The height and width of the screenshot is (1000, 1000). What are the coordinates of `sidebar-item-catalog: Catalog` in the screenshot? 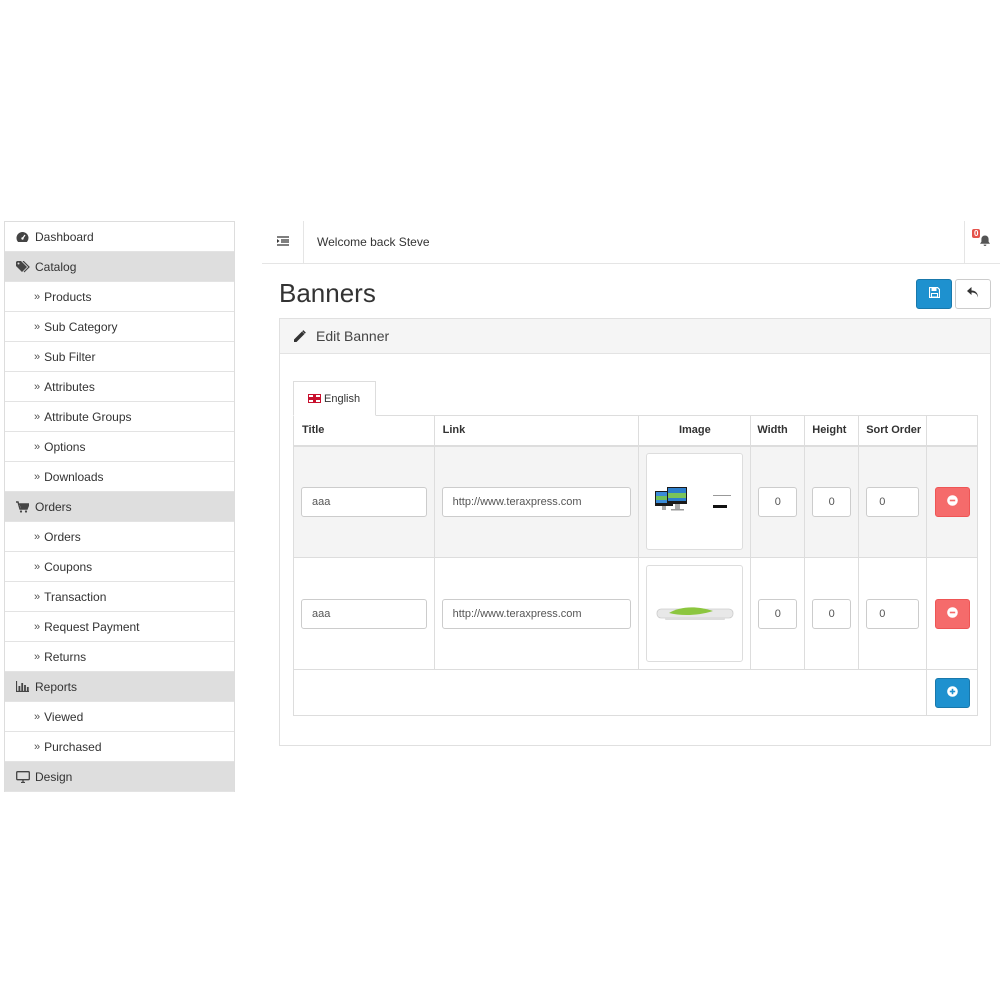 It's located at (119, 267).